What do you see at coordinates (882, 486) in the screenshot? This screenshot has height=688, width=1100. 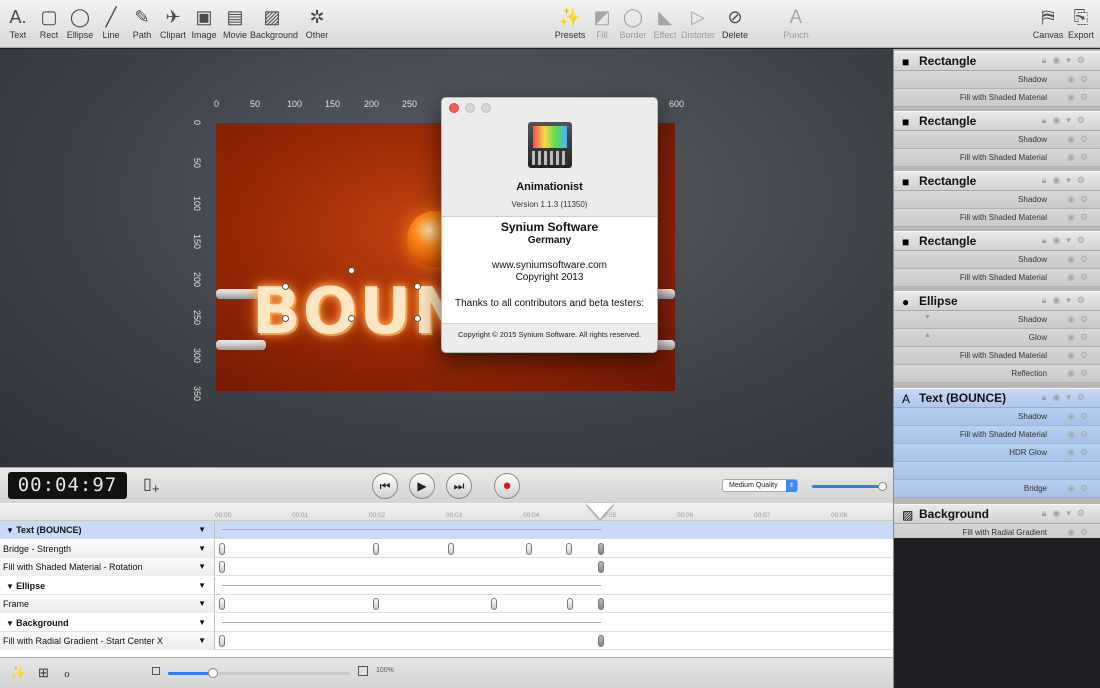 I see `slider-knob` at bounding box center [882, 486].